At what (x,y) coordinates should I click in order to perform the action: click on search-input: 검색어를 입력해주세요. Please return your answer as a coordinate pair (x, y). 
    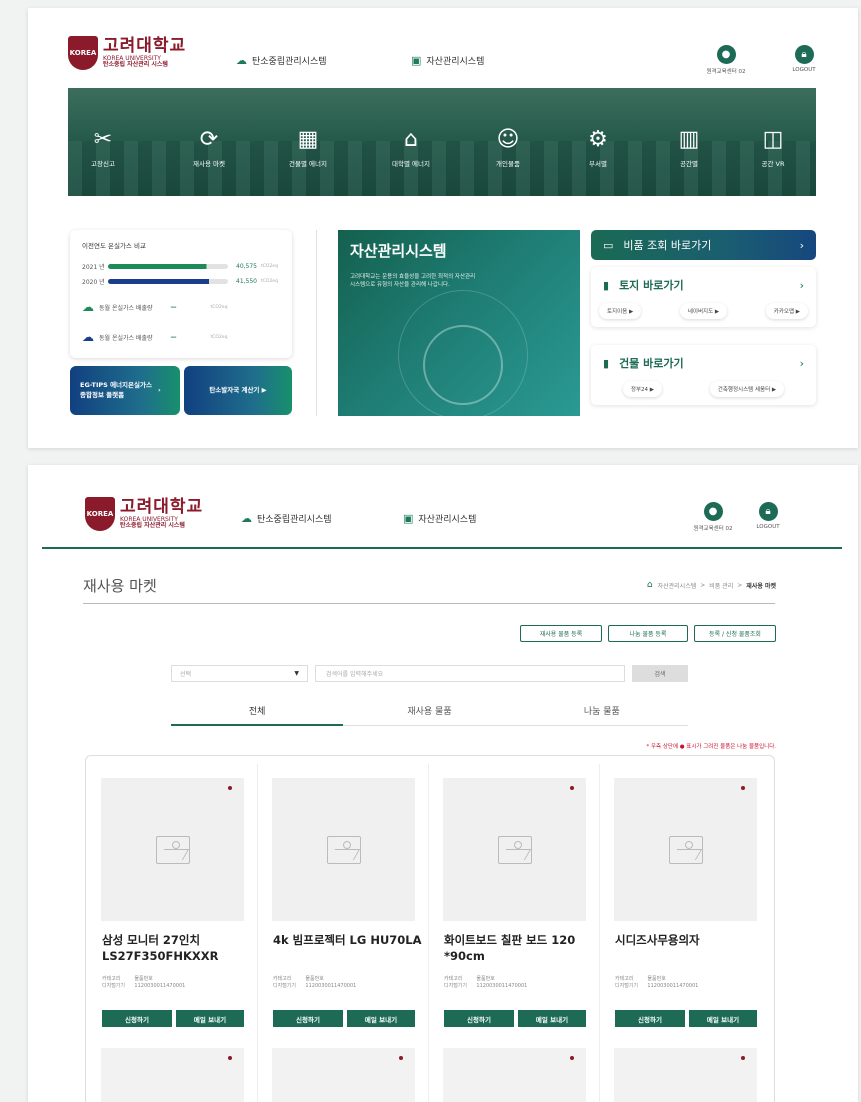
    Looking at the image, I should click on (470, 673).